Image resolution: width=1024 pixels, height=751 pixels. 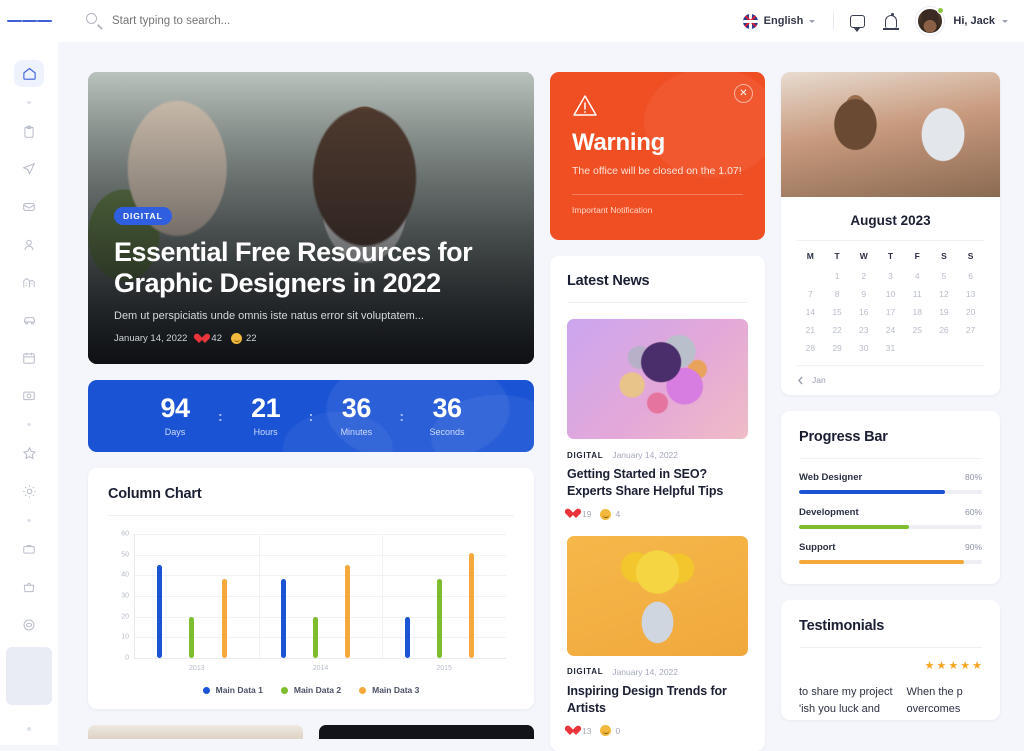 What do you see at coordinates (265, 432) in the screenshot?
I see `countdown-label: Hours` at bounding box center [265, 432].